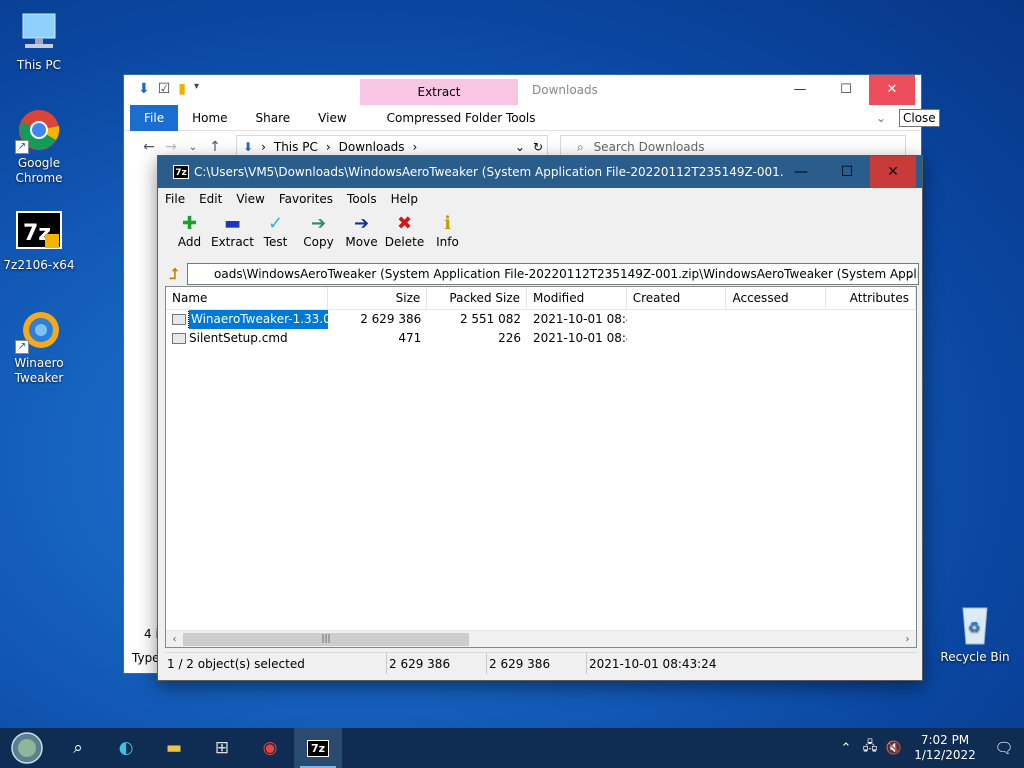 This screenshot has height=768, width=1024. I want to click on breadcrumb-this-pc: This PC, so click(296, 147).